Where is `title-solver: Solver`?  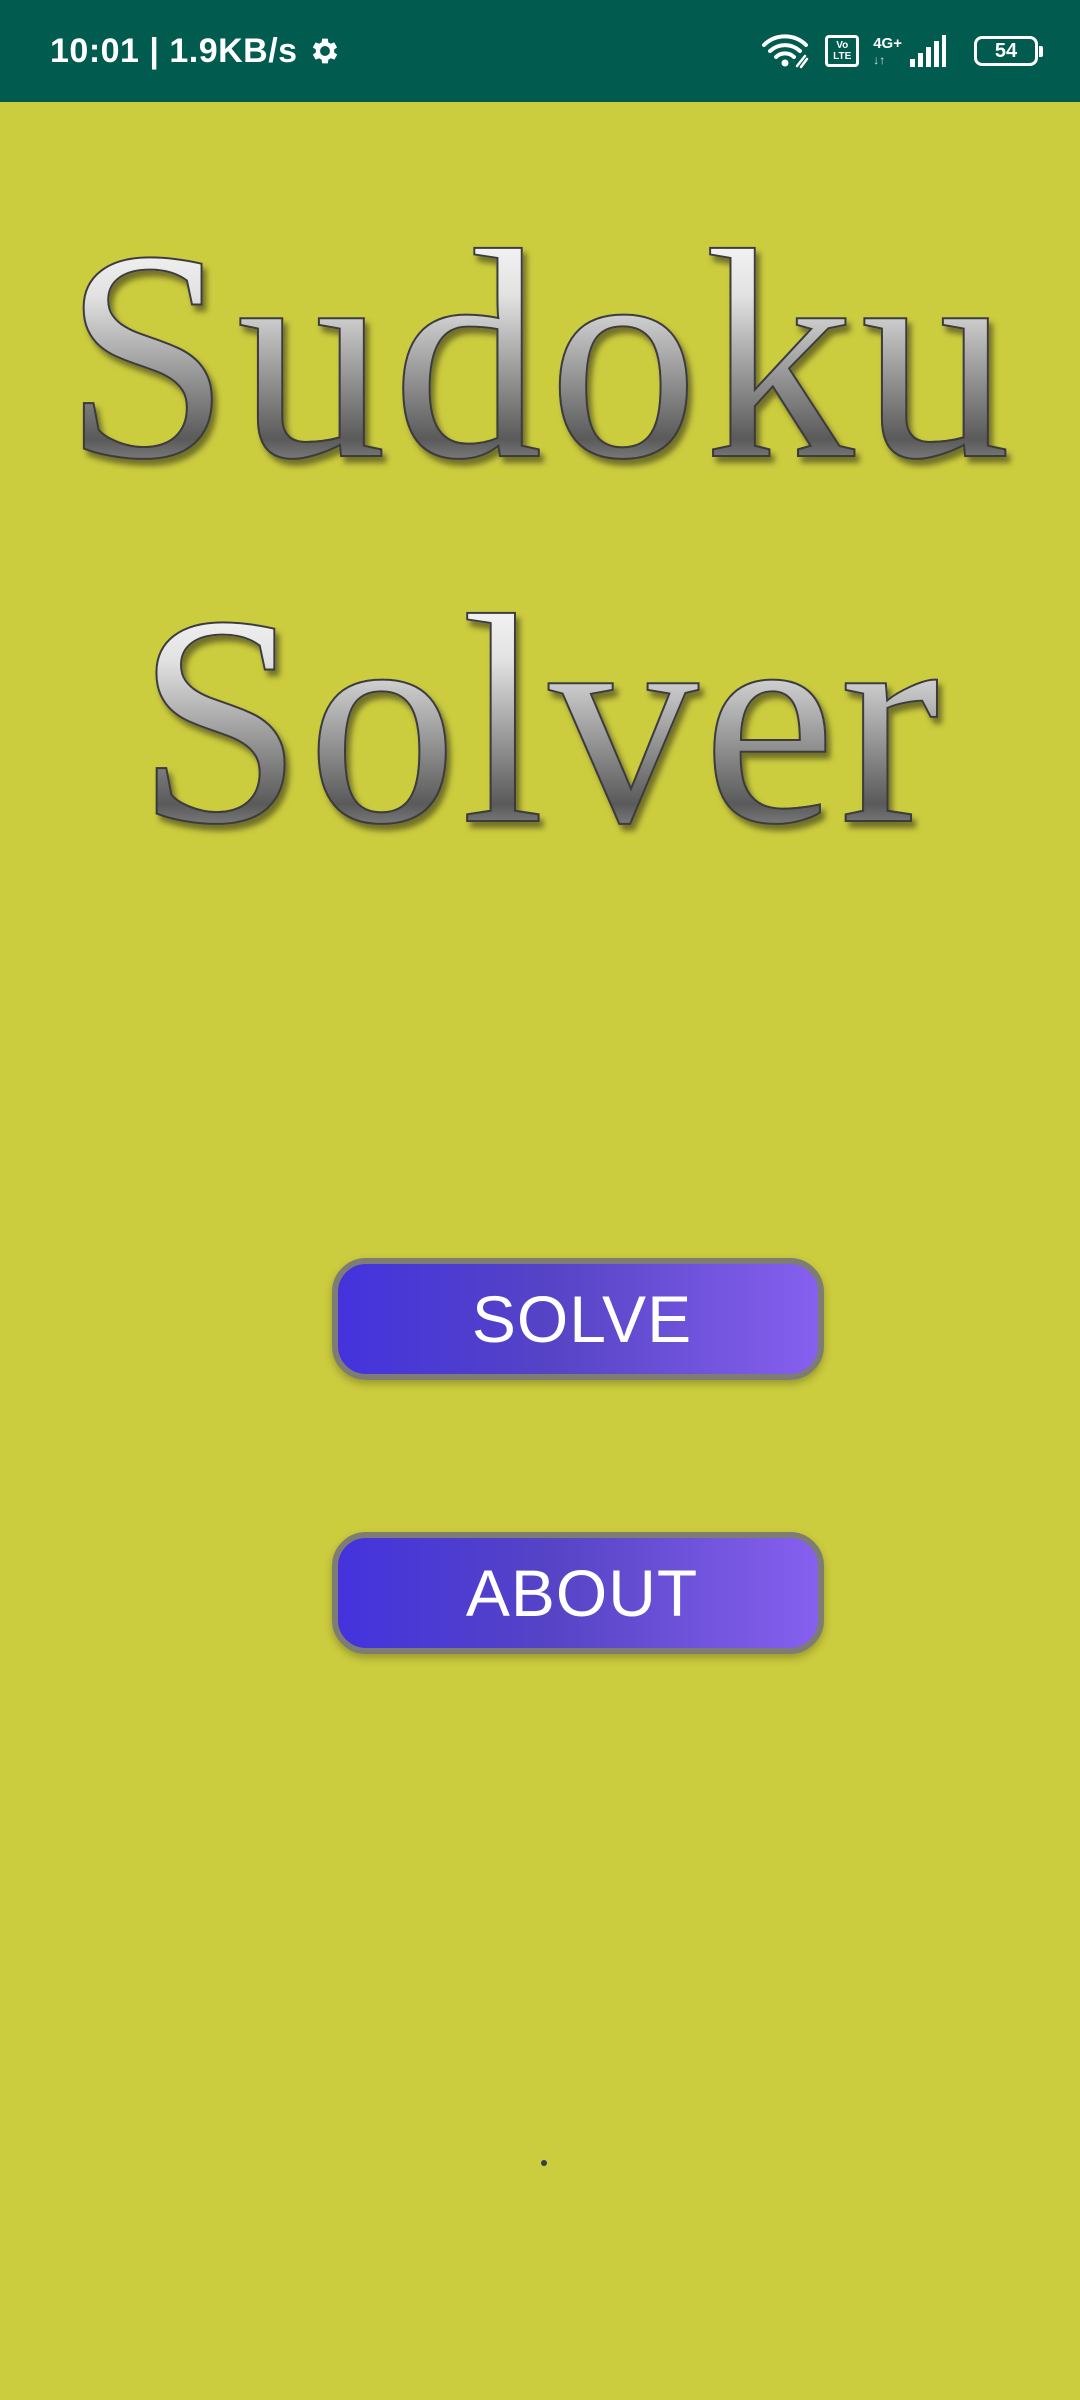
title-solver: Solver is located at coordinates (540, 720).